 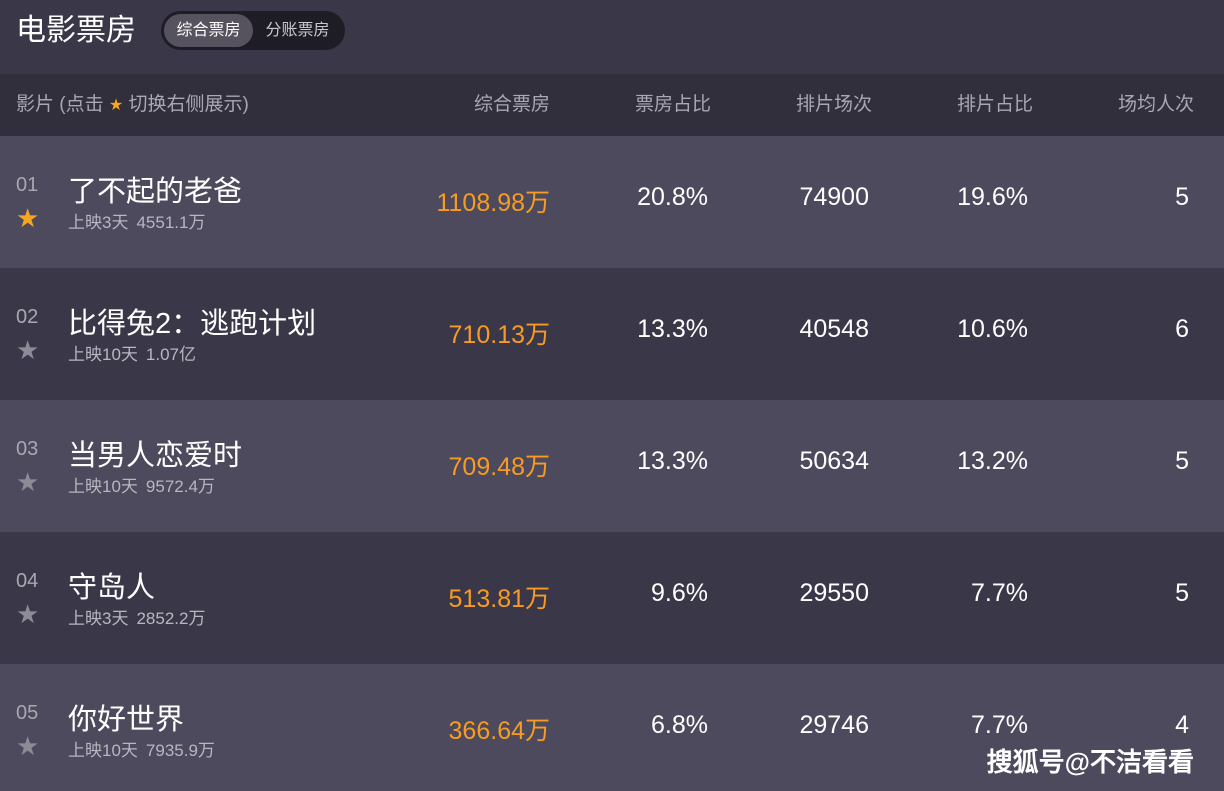 I want to click on column-header-show-share: 排片占比, so click(x=995, y=105).